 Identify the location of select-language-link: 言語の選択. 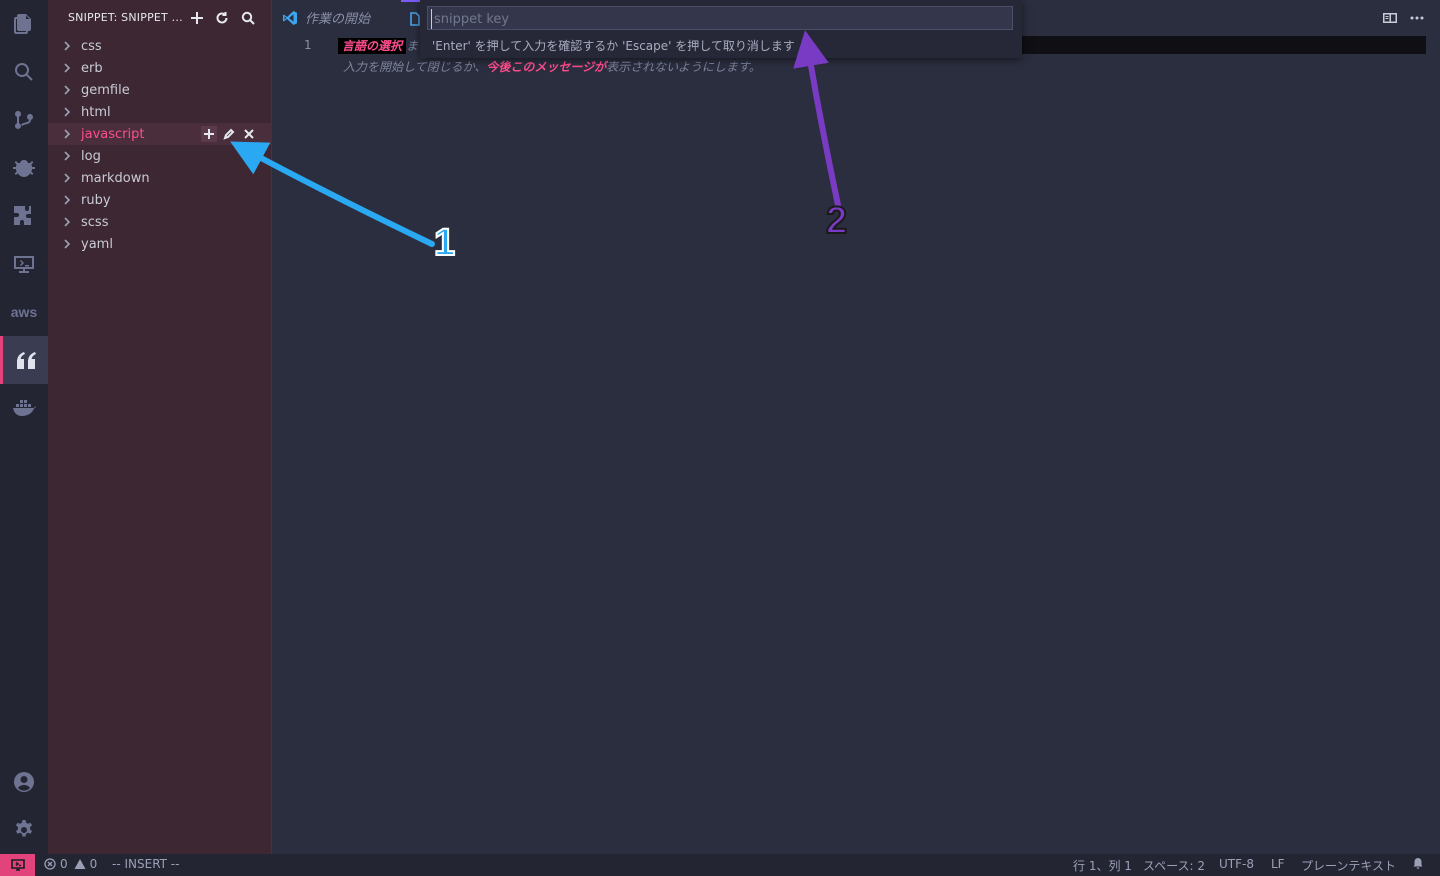
(372, 46).